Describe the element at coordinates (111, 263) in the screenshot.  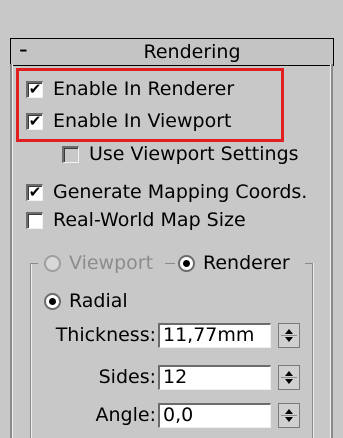
I see `viewport-radio-label: Viewport` at that location.